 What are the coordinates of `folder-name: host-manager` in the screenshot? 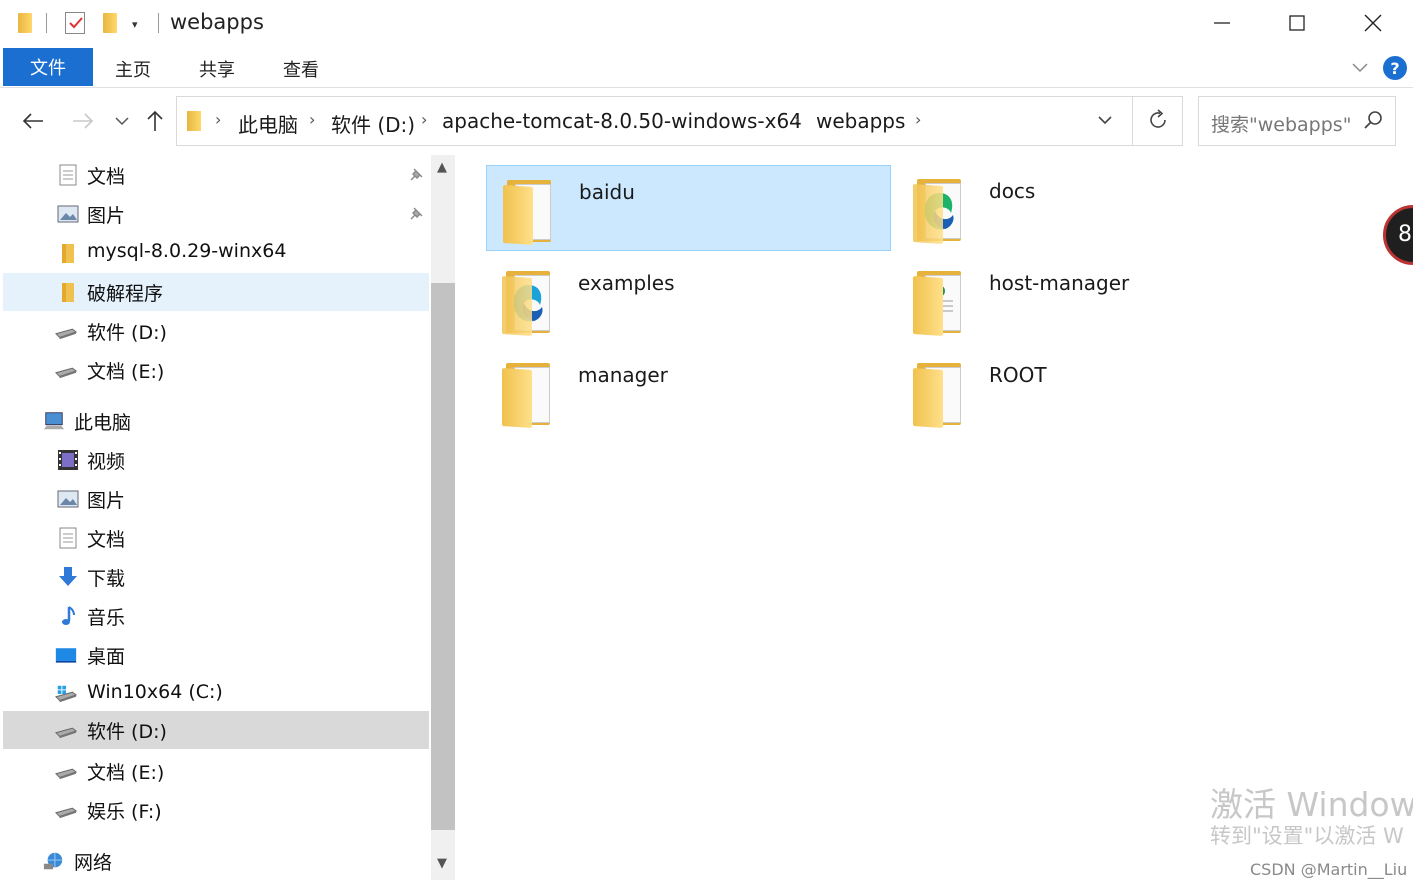 It's located at (1059, 283).